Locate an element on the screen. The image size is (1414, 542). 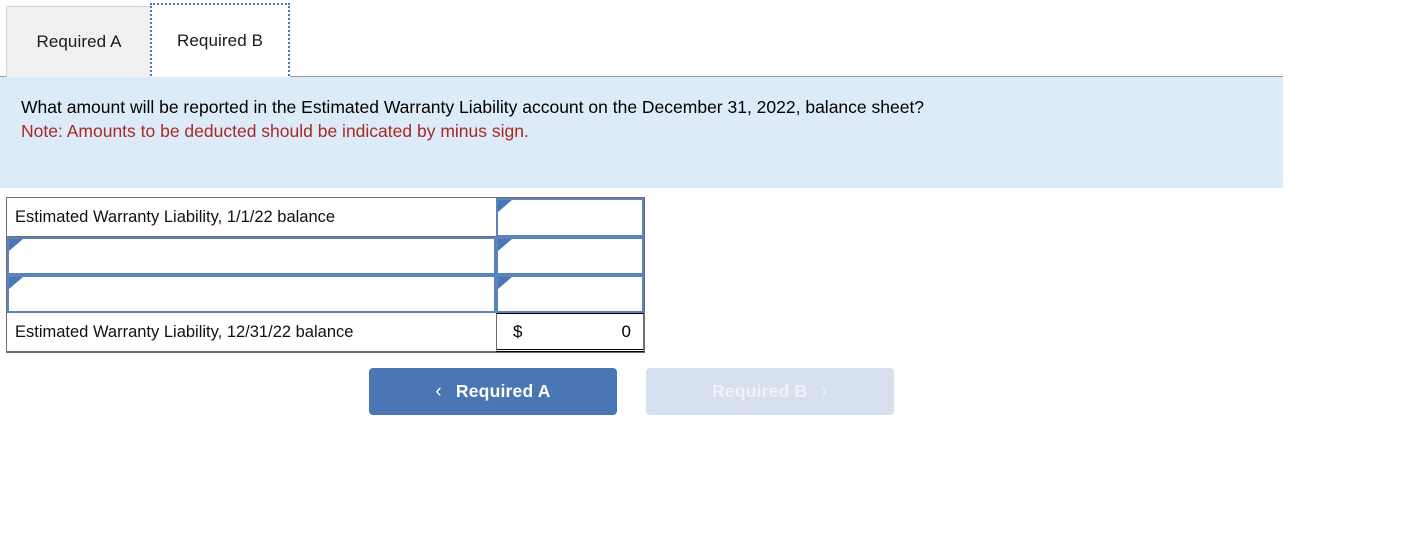
tab-required-b-label: Required B is located at coordinates (220, 40).